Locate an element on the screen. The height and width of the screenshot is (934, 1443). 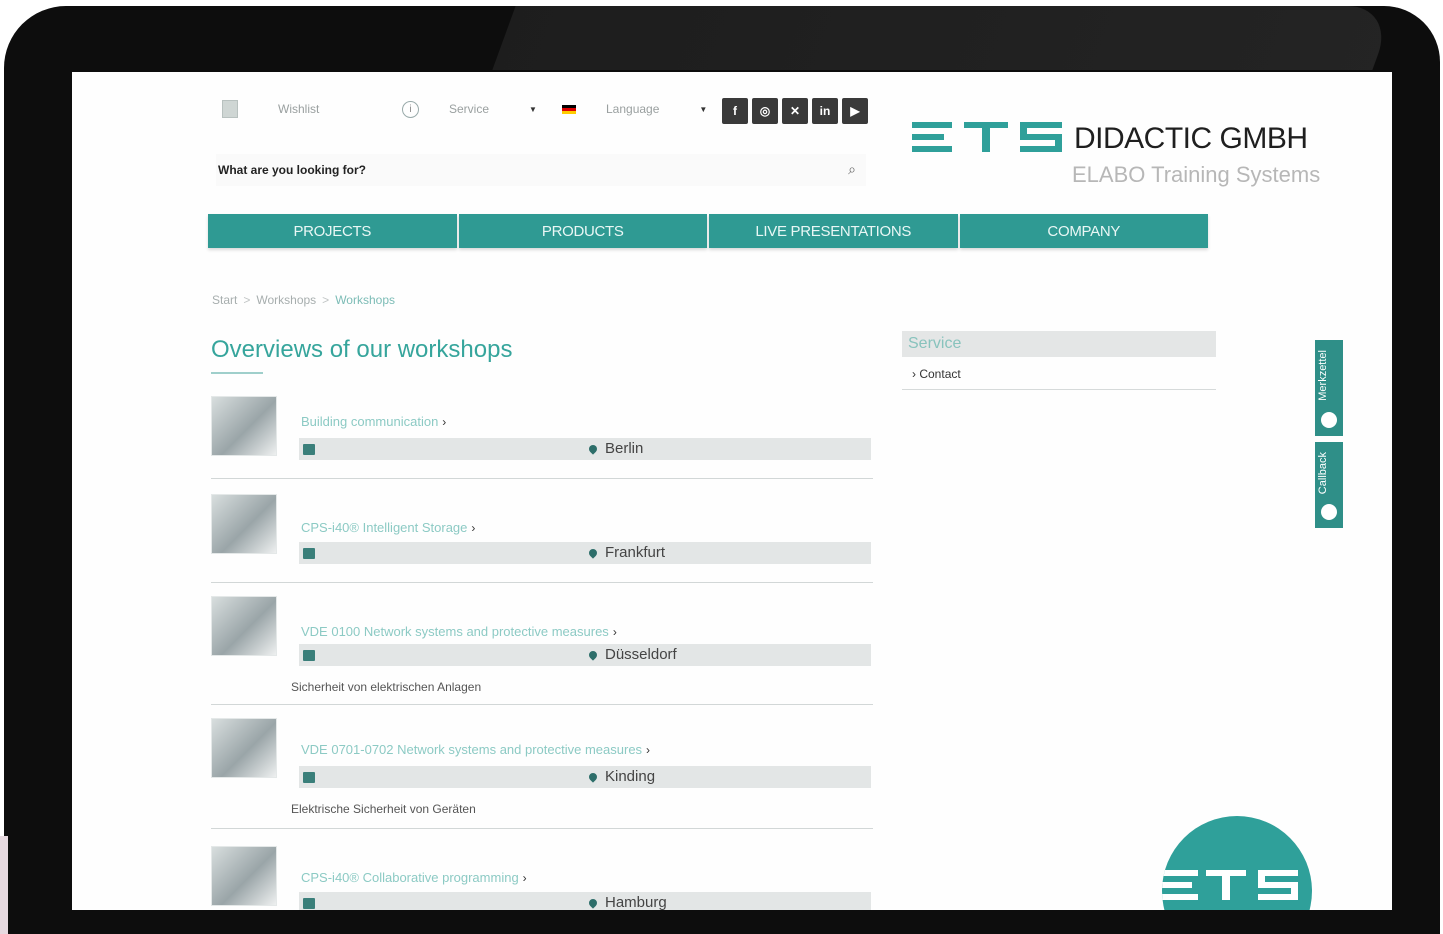
breadcrumb-item: Start is located at coordinates (224, 300).